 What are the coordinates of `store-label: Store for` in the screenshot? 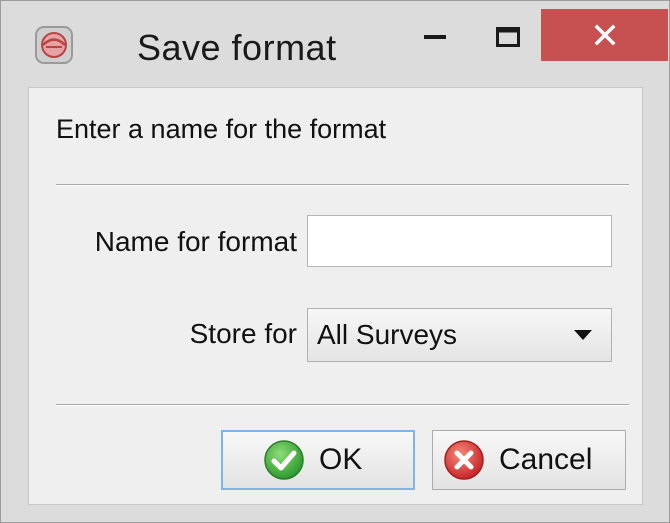 It's located at (243, 333).